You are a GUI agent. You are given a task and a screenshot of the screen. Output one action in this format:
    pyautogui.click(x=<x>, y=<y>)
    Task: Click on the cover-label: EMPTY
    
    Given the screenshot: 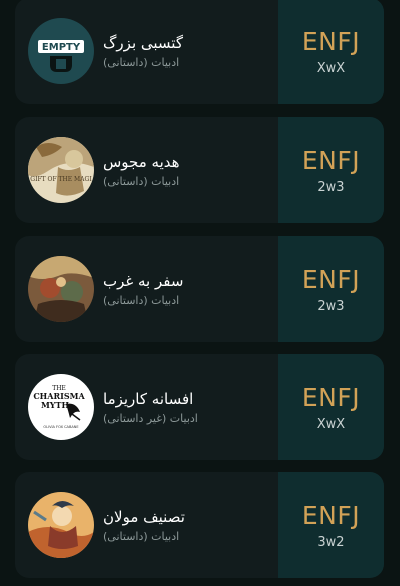 What is the action you would take?
    pyautogui.click(x=61, y=47)
    